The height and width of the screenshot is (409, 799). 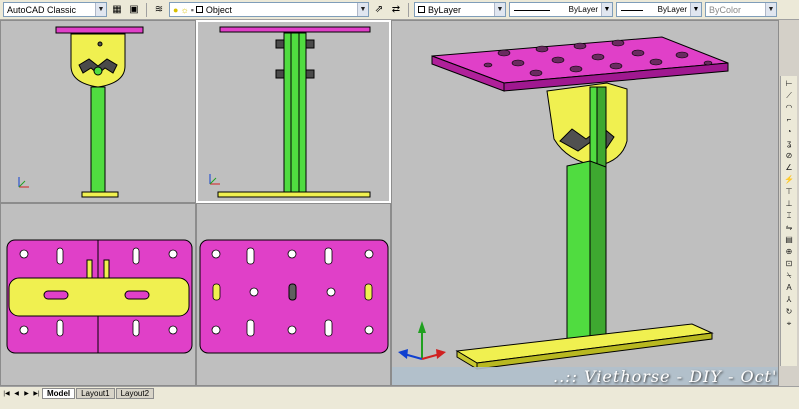 I want to click on viewport-side, so click(x=293, y=111).